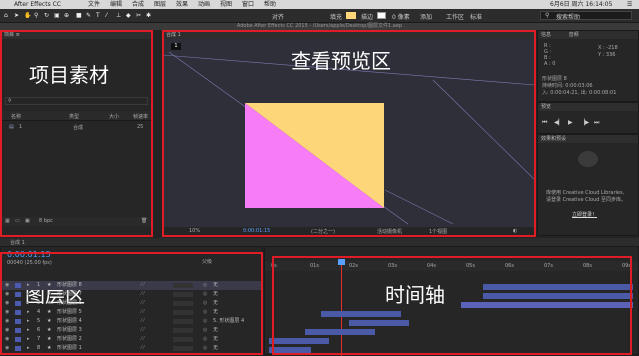 This screenshot has width=639, height=356. I want to click on search-help-box, so click(586, 15).